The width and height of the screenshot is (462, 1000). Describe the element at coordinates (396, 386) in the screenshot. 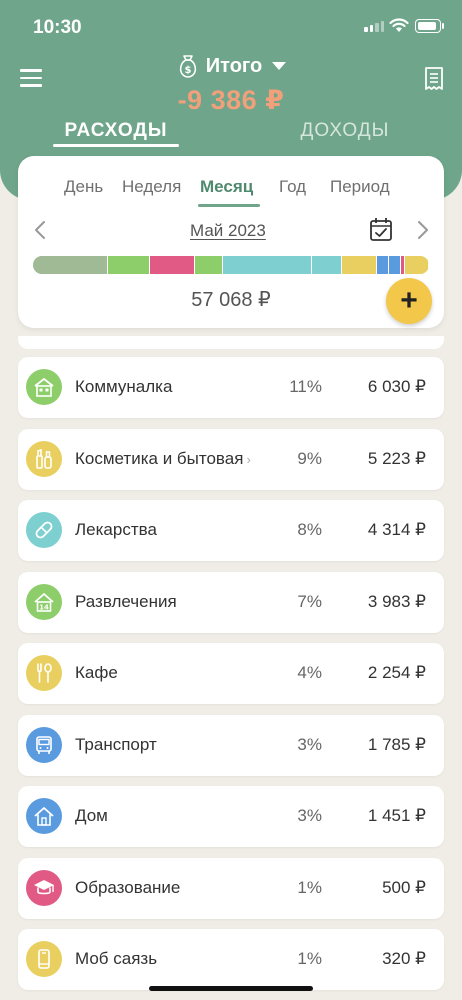

I see `category-amount: 6 030 ₽` at that location.